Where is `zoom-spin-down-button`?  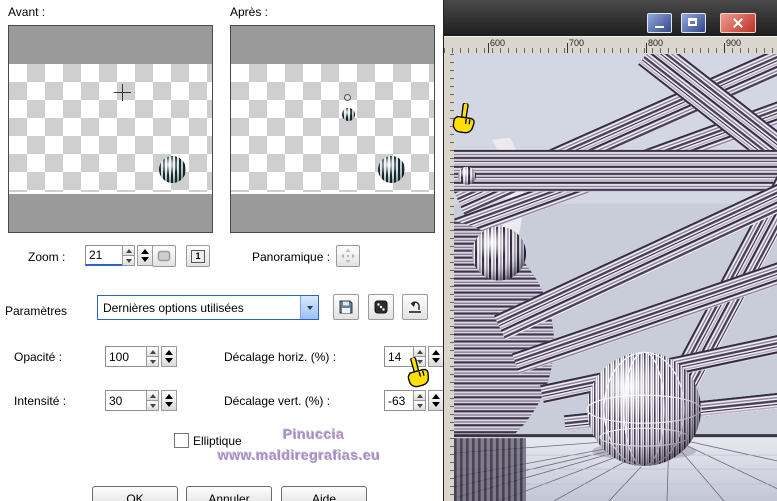 zoom-spin-down-button is located at coordinates (128, 261).